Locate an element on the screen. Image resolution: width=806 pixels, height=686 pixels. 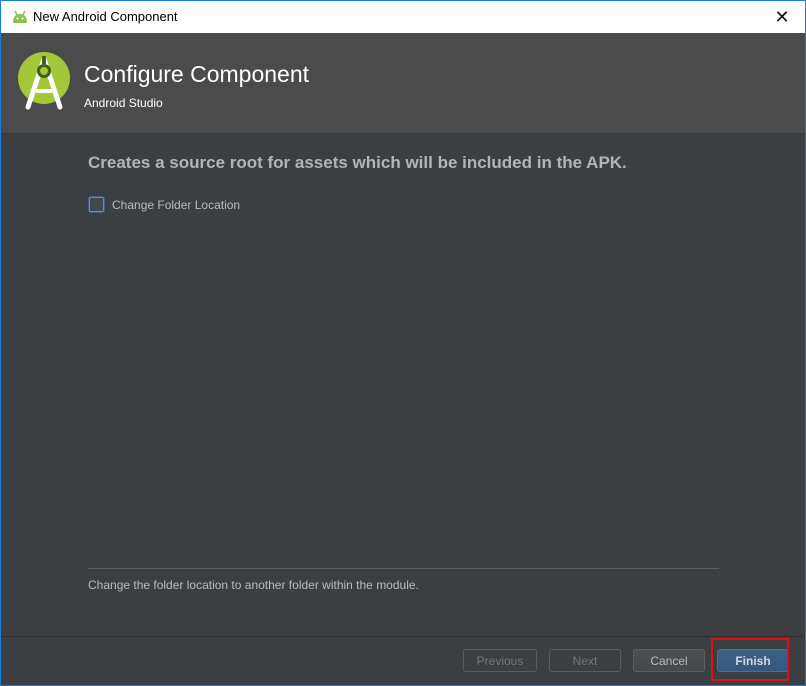
finish-button: Finish is located at coordinates (753, 660).